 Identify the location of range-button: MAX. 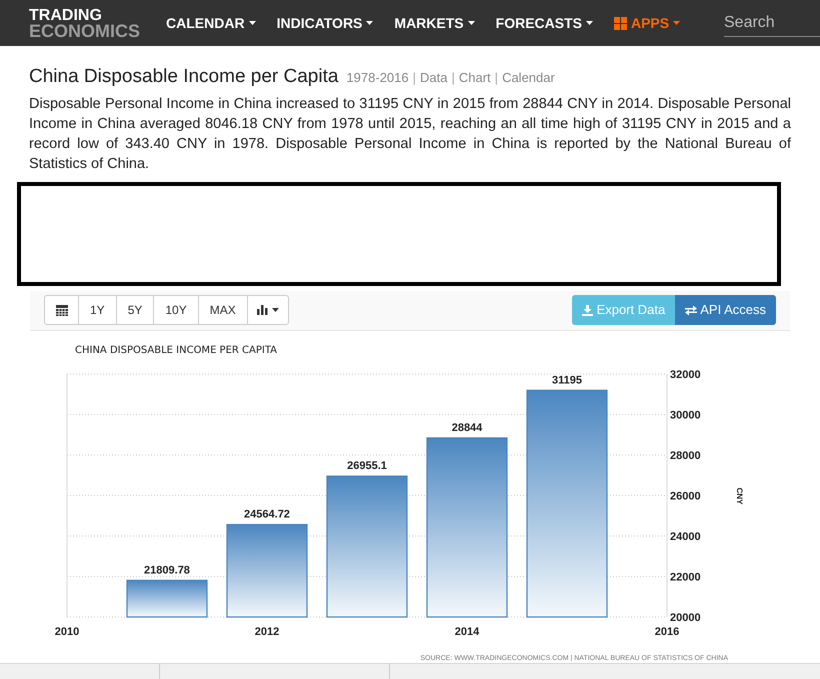
(223, 310).